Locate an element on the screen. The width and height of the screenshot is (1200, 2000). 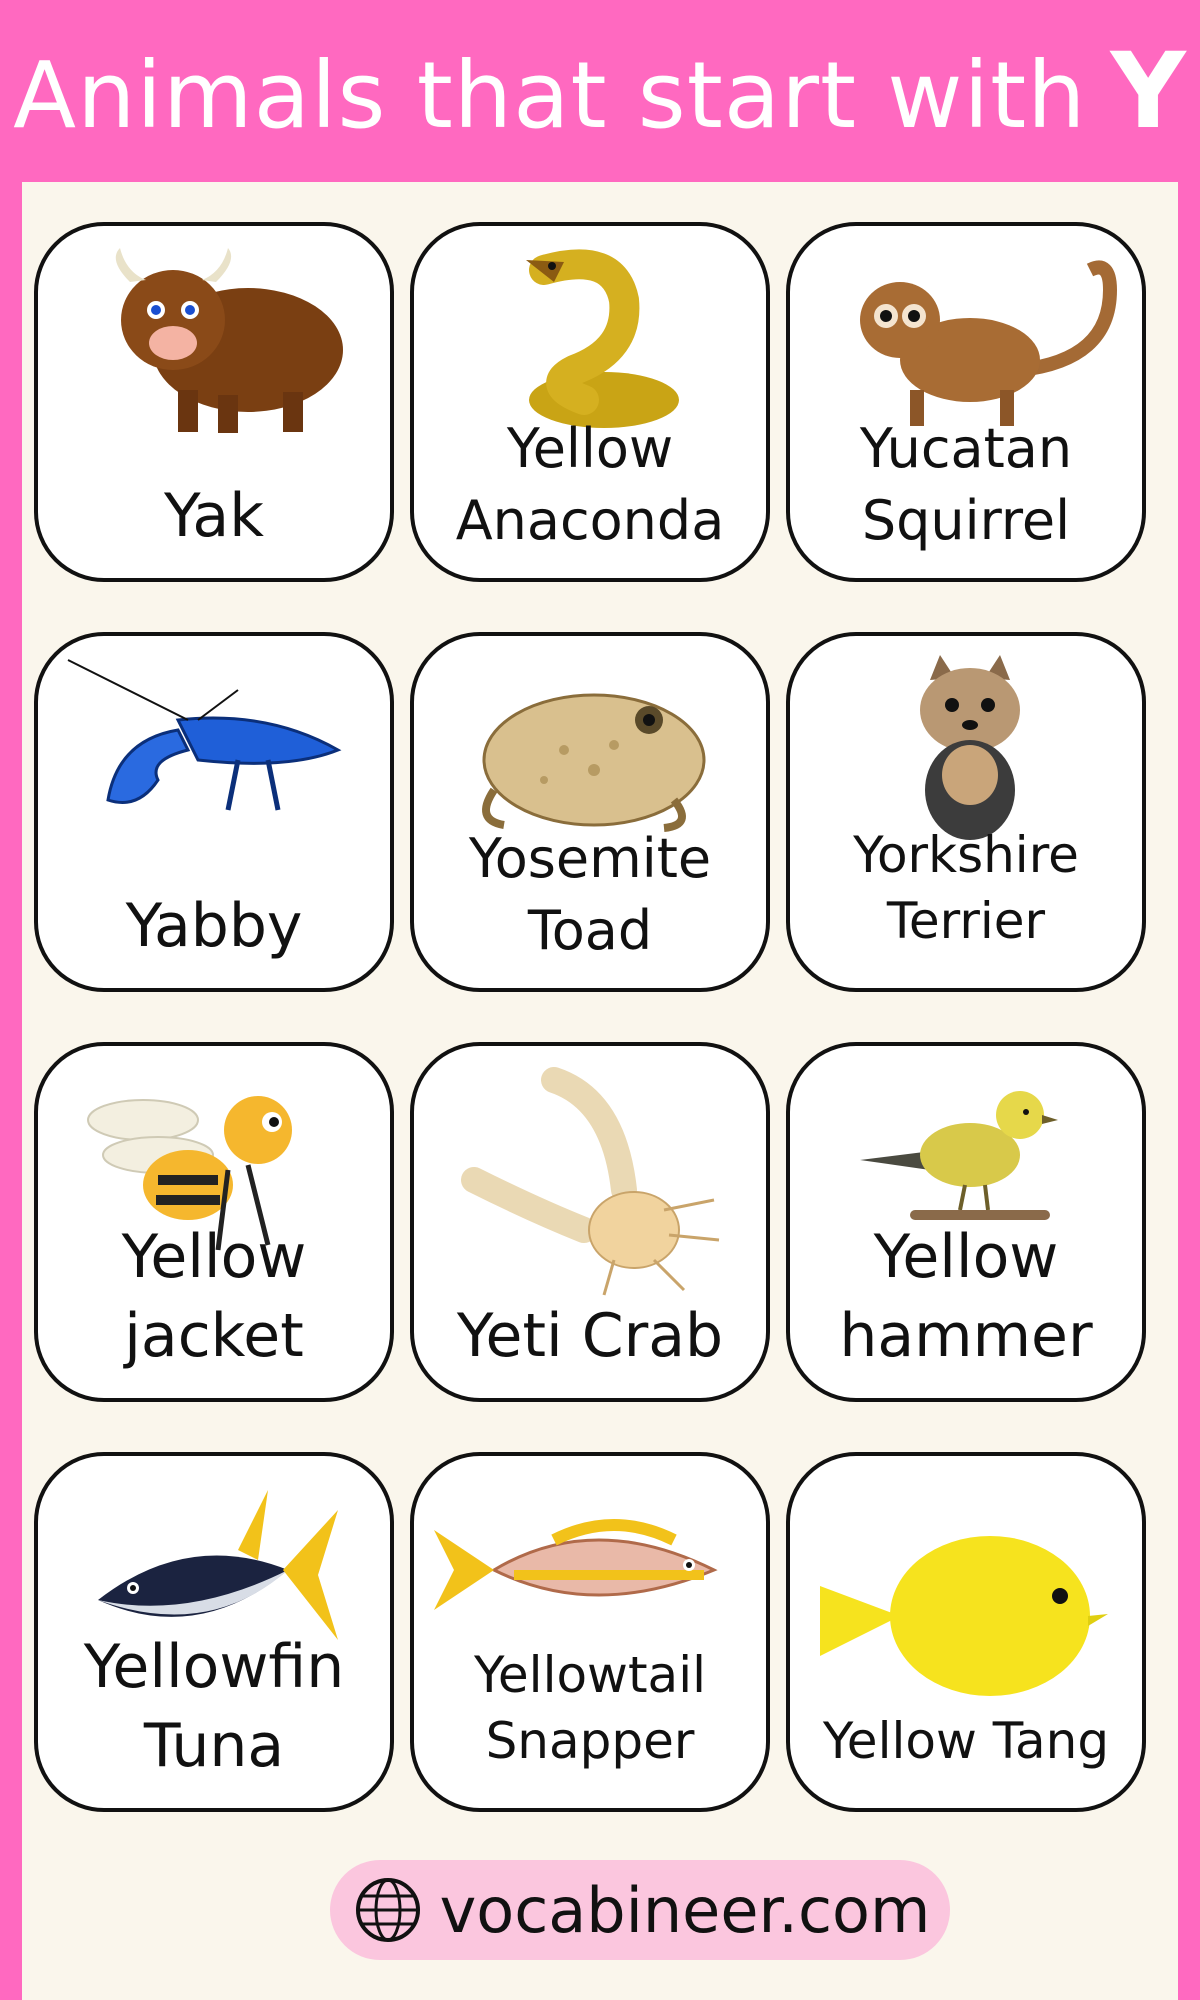
animal-name-line: Yellow Tang is located at coordinates (966, 1741).